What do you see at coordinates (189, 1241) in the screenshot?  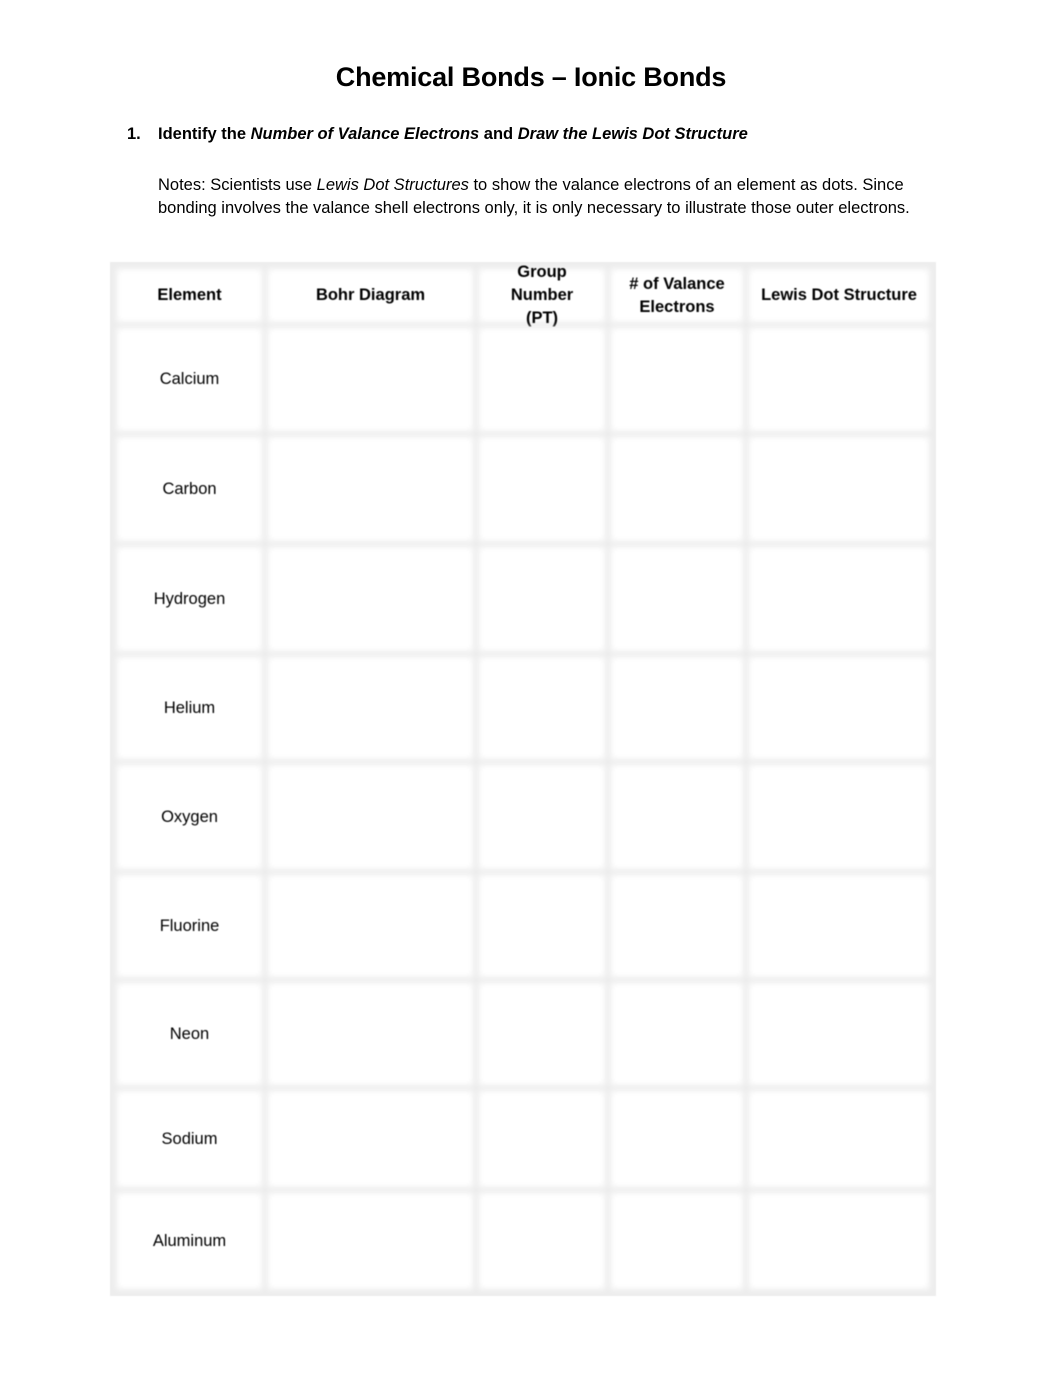 I see `element-name-cell: Aluminum` at bounding box center [189, 1241].